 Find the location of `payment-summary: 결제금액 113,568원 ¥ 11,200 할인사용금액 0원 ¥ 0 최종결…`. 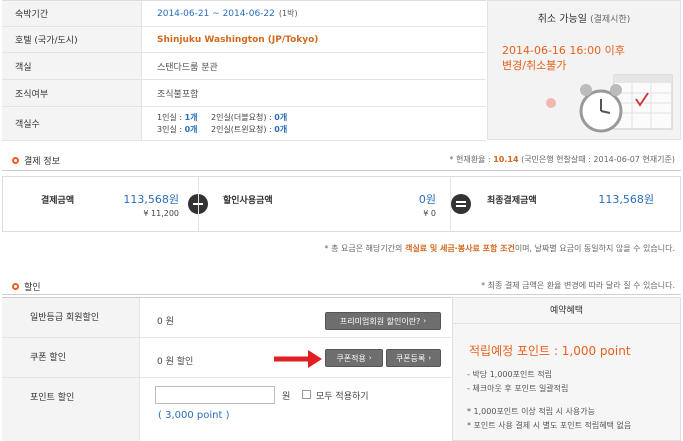

payment-summary: 결제금액 113,568원 ¥ 11,200 할인사용금액 0원 ¥ 0 최종결… is located at coordinates (341, 204).